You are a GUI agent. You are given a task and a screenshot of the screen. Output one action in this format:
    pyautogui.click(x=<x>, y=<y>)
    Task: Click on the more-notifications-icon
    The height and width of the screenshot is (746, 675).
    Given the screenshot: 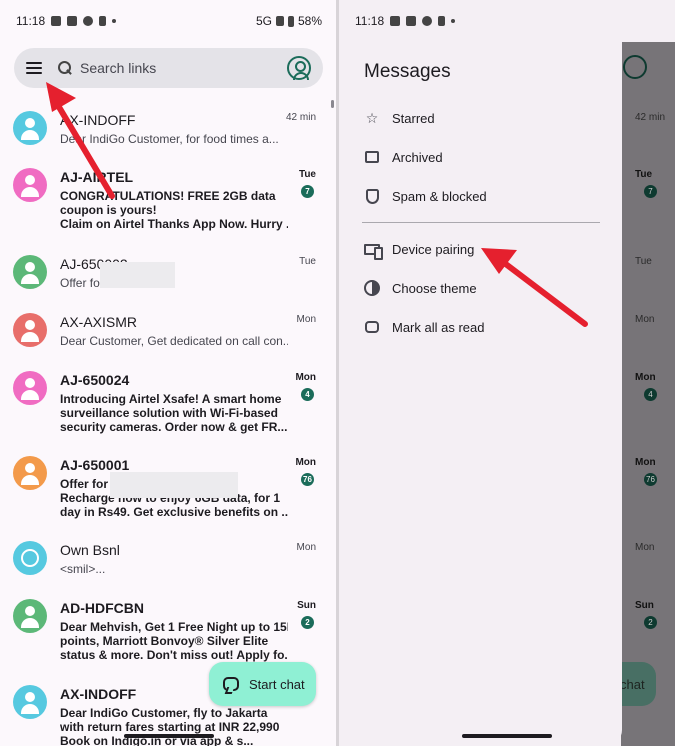 What is the action you would take?
    pyautogui.click(x=114, y=21)
    